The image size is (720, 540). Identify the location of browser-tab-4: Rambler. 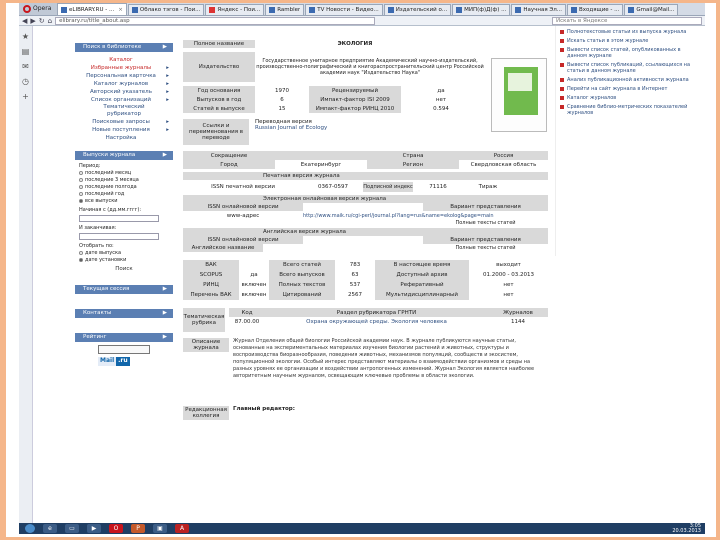
(285, 9).